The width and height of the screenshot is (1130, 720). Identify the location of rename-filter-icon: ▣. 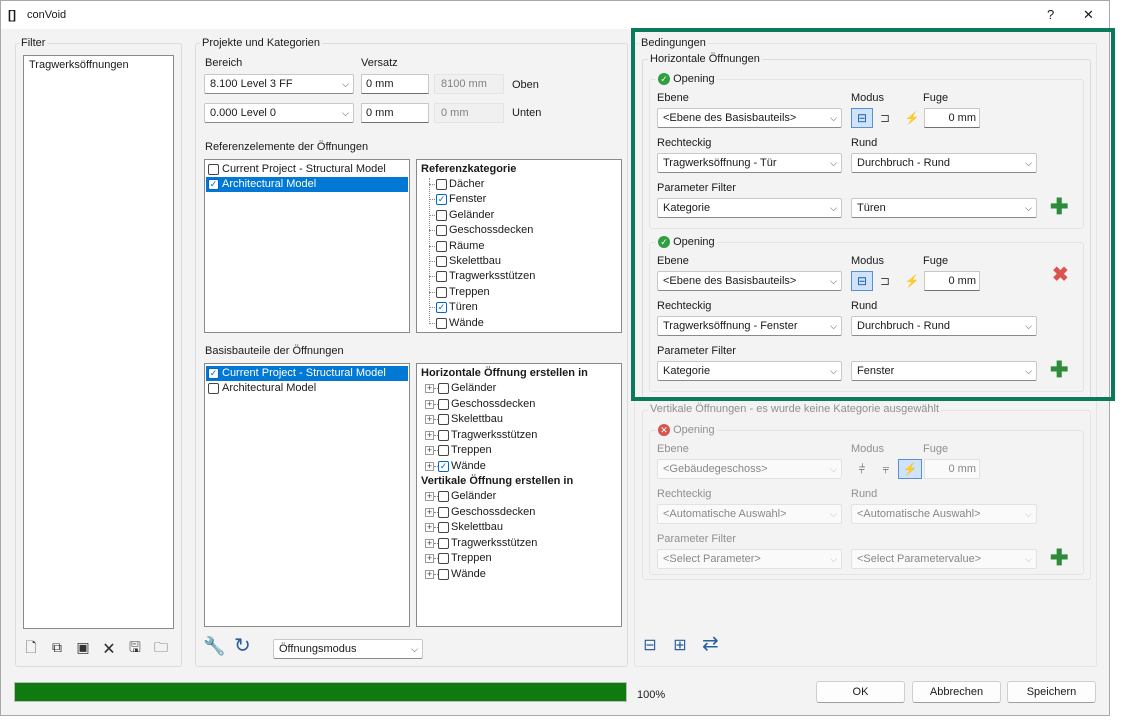
(83, 647).